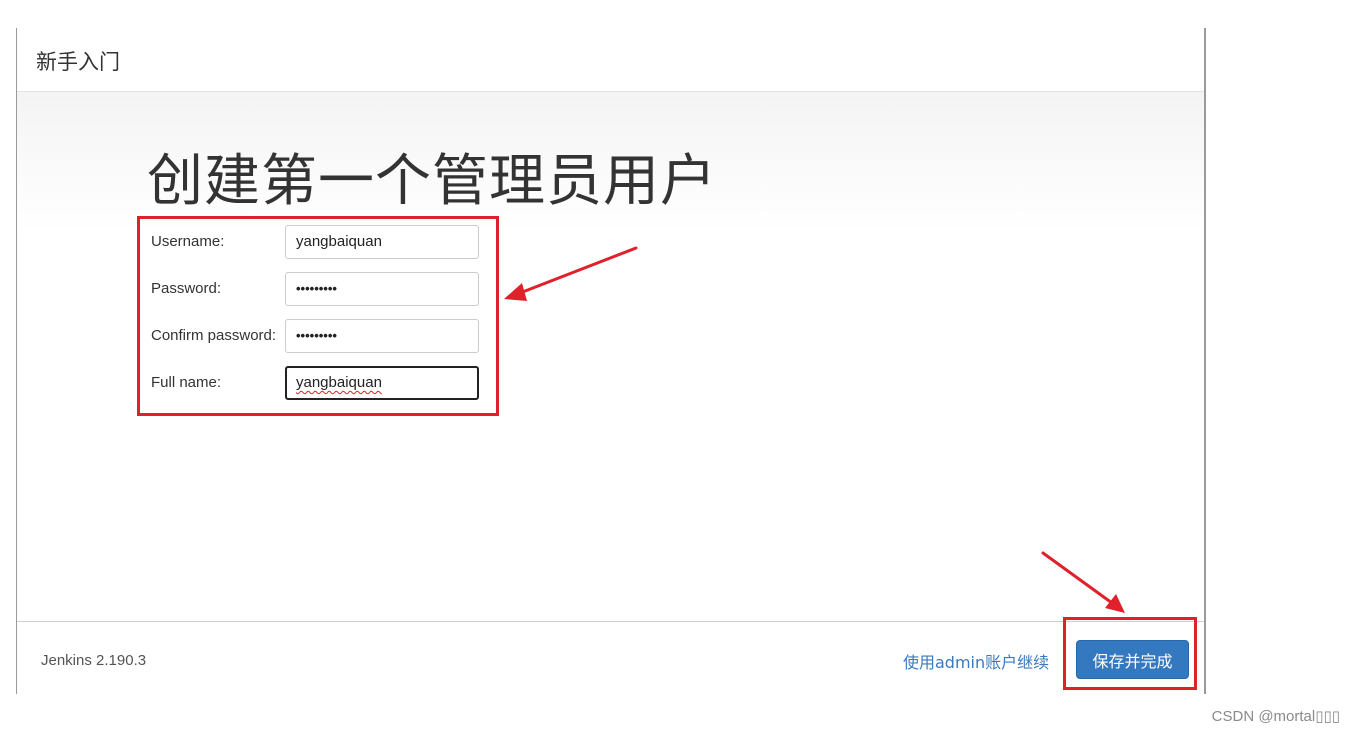  Describe the element at coordinates (1132, 659) in the screenshot. I see `save-and-finish-button: 保存并完成` at that location.